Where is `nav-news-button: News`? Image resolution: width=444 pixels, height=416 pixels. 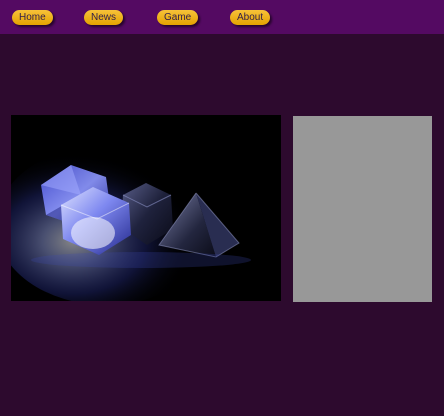
nav-news-button: News is located at coordinates (104, 17).